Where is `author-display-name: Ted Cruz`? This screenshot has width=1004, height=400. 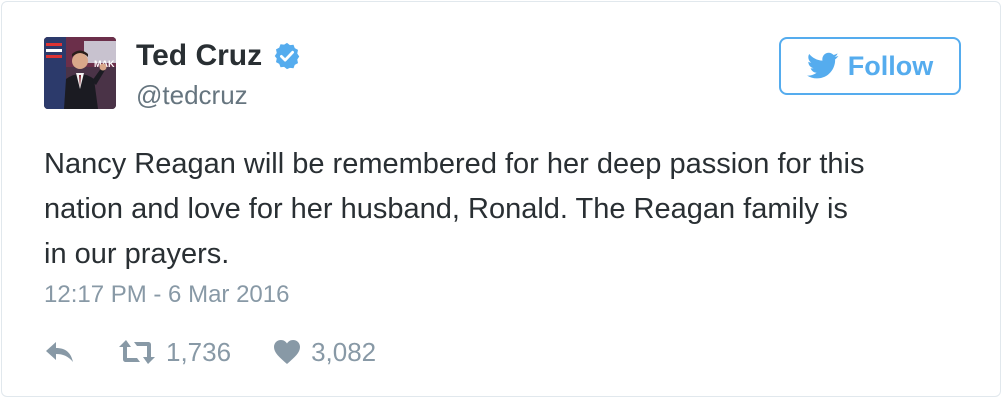 author-display-name: Ted Cruz is located at coordinates (199, 56).